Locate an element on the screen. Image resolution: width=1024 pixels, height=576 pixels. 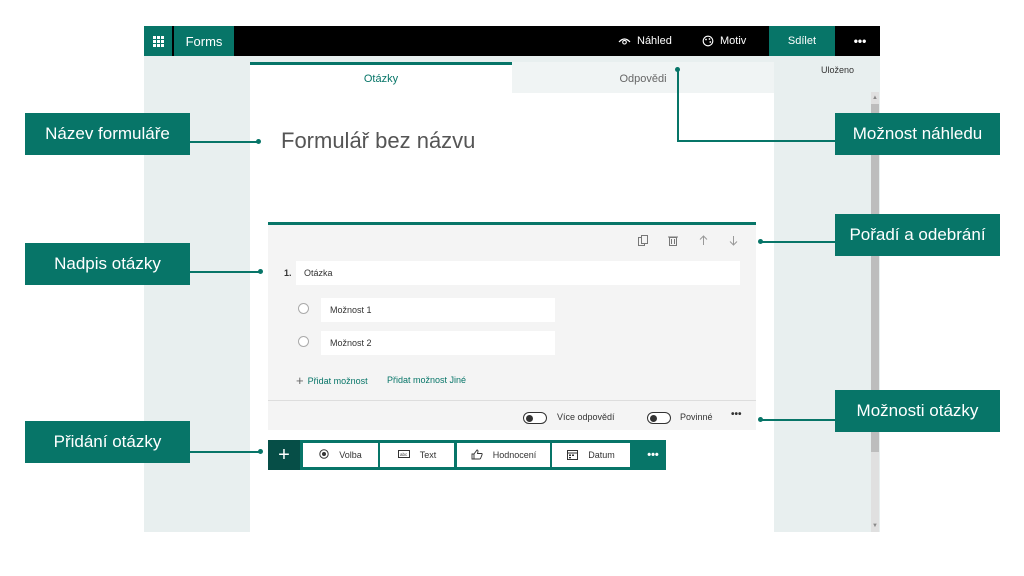
move-up-icon is located at coordinates (703, 240).